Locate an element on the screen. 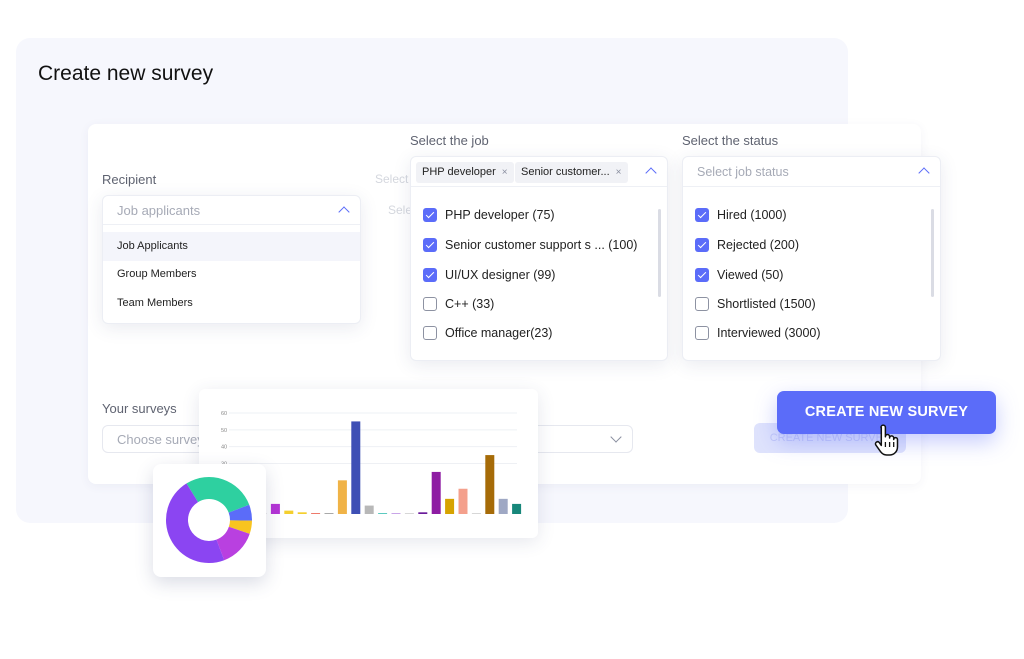 The width and height of the screenshot is (1024, 659). y-tick-label: 60 is located at coordinates (224, 414).